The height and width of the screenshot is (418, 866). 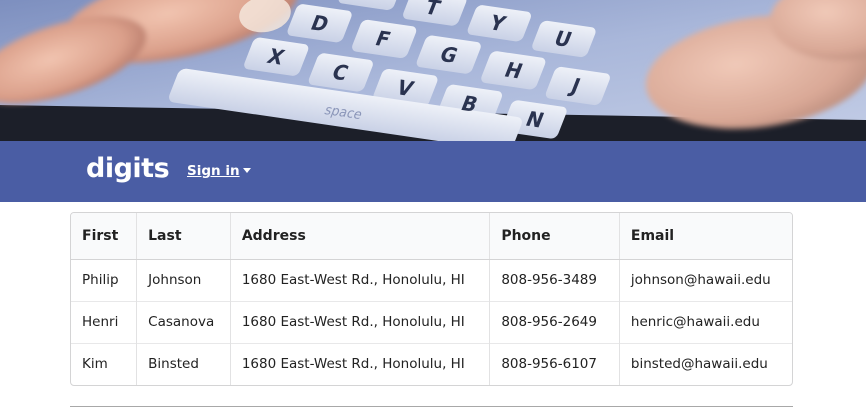 I want to click on column-header-last: Last, so click(x=183, y=236).